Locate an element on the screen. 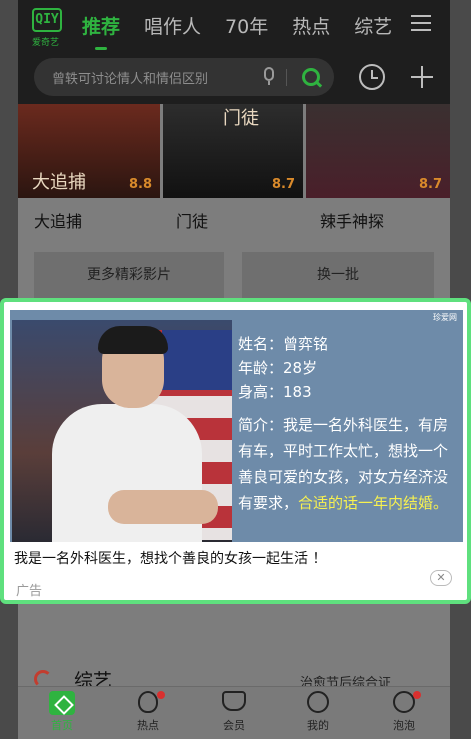 This screenshot has height=739, width=471. bottom-nav: 首页 热点 会员 我的 泡泡 is located at coordinates (234, 712).